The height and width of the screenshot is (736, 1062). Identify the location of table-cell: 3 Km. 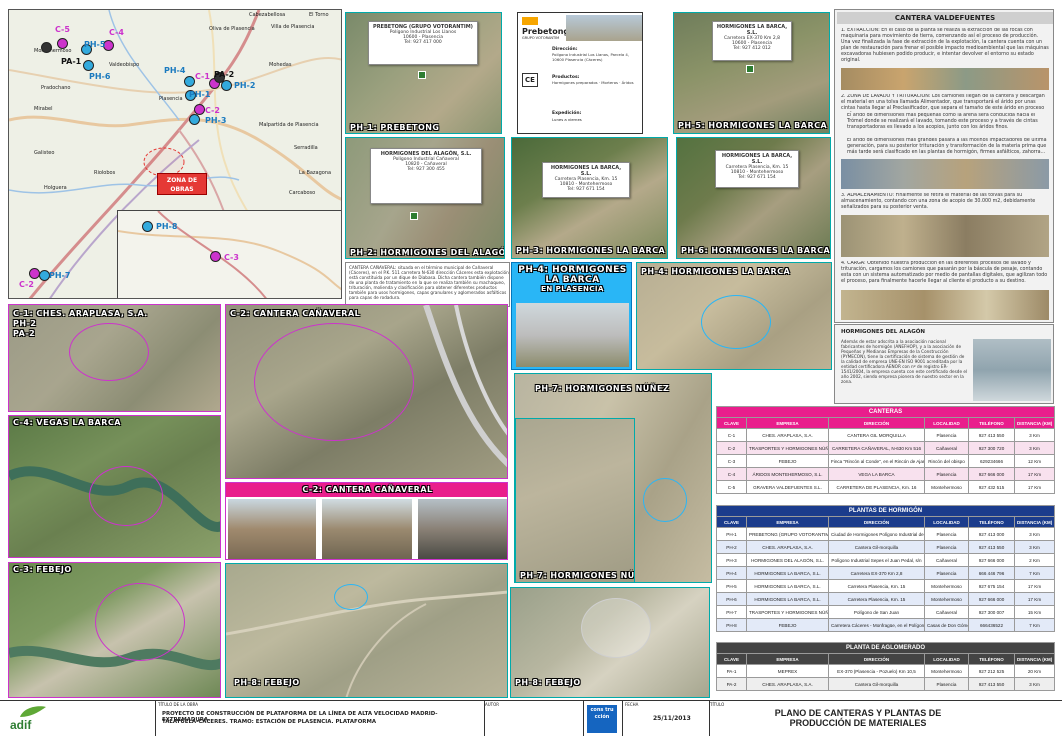
(1034, 547).